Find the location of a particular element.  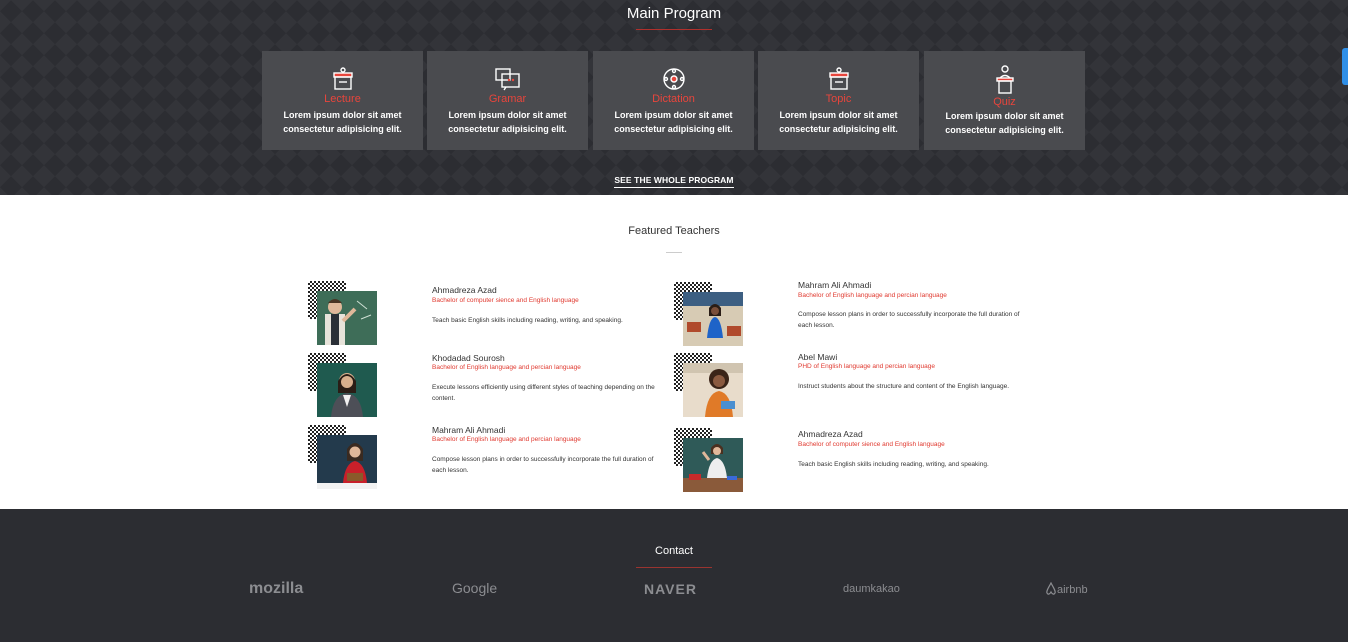

card-label: Topic is located at coordinates (838, 99).